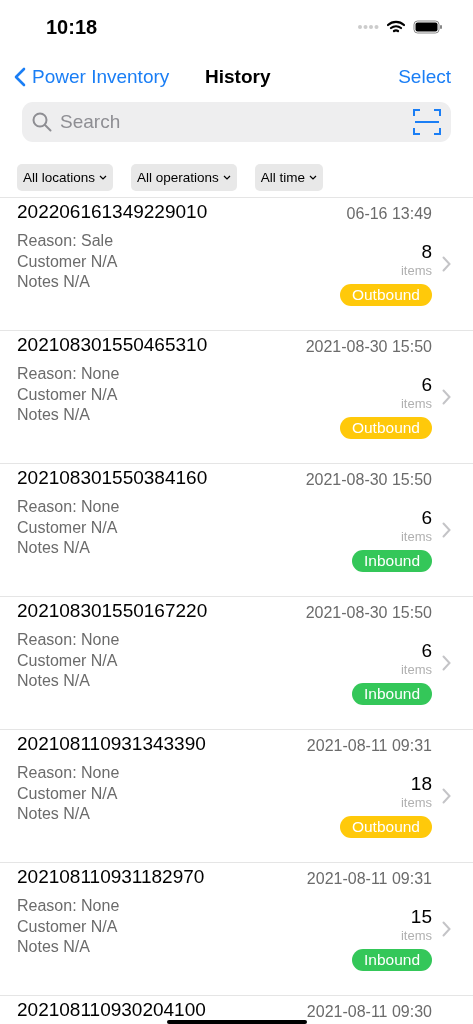  I want to click on record-date: 06-16 13:49, so click(389, 213).